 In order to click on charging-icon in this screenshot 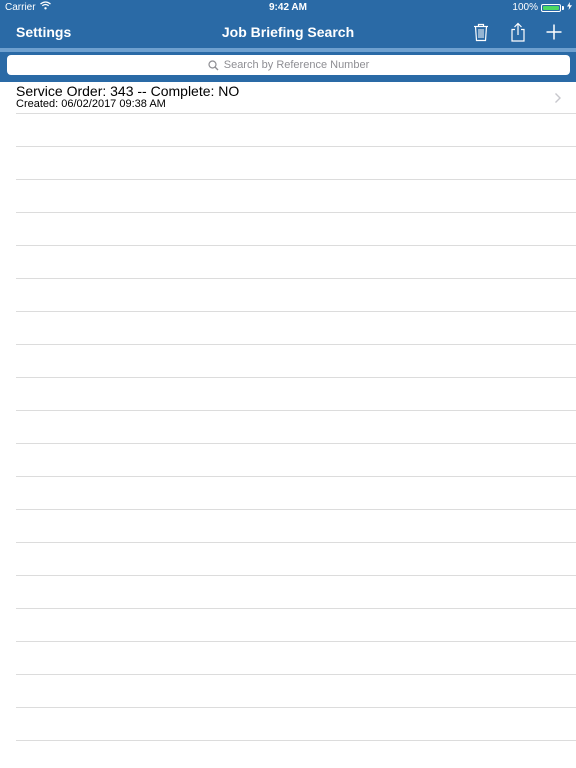, I will do `click(569, 8)`.